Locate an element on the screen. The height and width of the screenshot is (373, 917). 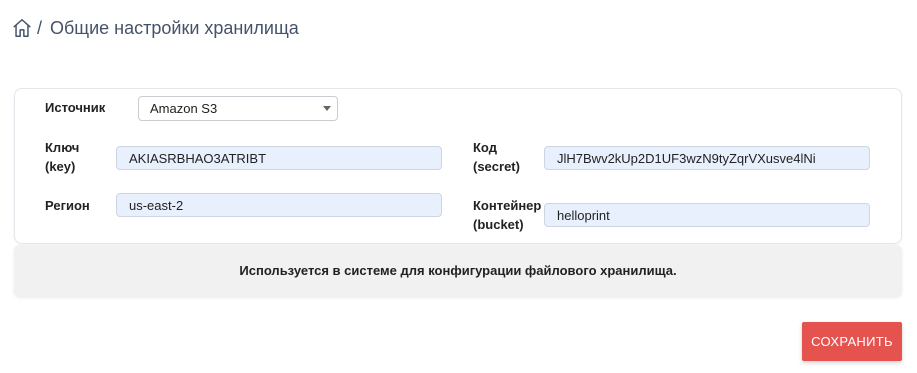
region-input: us-east-2 is located at coordinates (279, 205).